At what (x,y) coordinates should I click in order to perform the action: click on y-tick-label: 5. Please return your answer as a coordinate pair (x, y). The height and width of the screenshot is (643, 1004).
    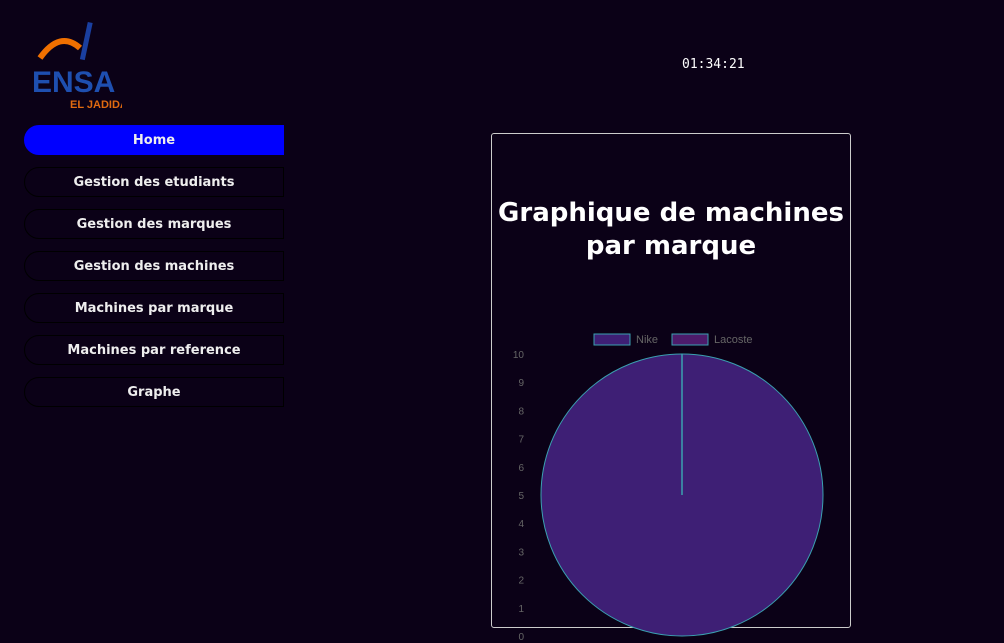
    Looking at the image, I should click on (521, 496).